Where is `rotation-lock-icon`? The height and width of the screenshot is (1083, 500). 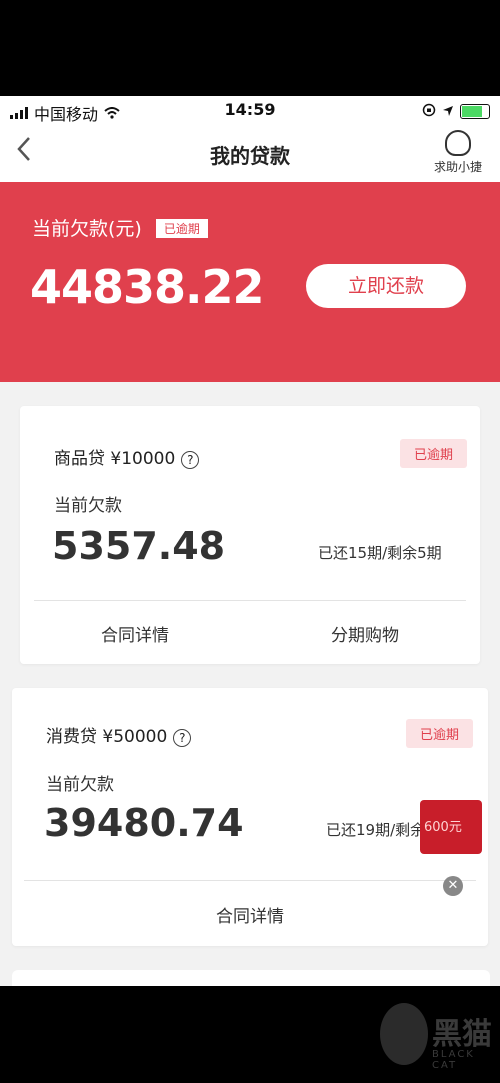
rotation-lock-icon is located at coordinates (429, 111).